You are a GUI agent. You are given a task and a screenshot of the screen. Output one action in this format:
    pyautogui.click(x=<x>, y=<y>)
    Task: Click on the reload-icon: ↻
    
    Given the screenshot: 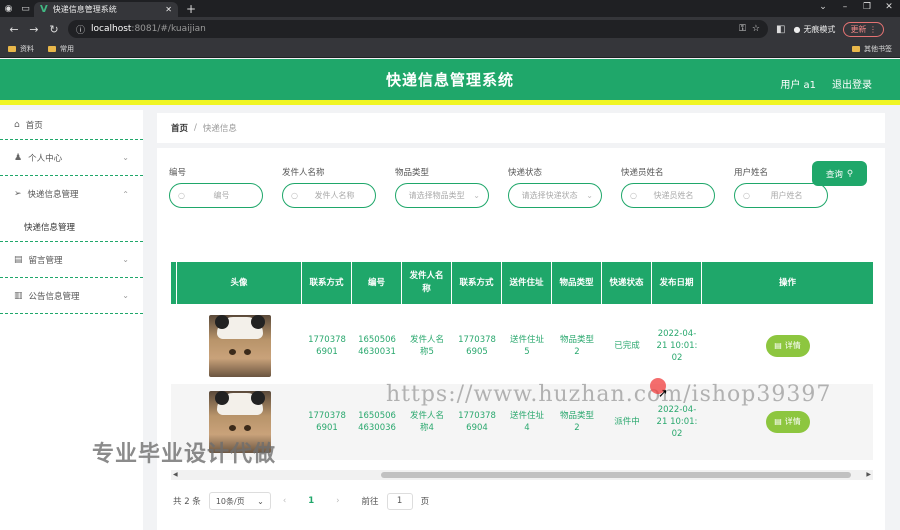 What is the action you would take?
    pyautogui.click(x=54, y=29)
    